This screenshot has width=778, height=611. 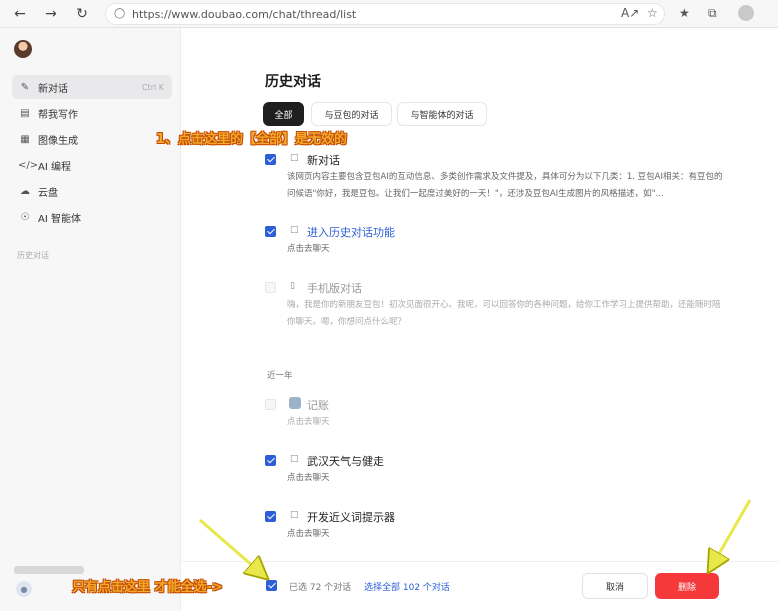 I want to click on favorites-icon: ★, so click(x=684, y=13).